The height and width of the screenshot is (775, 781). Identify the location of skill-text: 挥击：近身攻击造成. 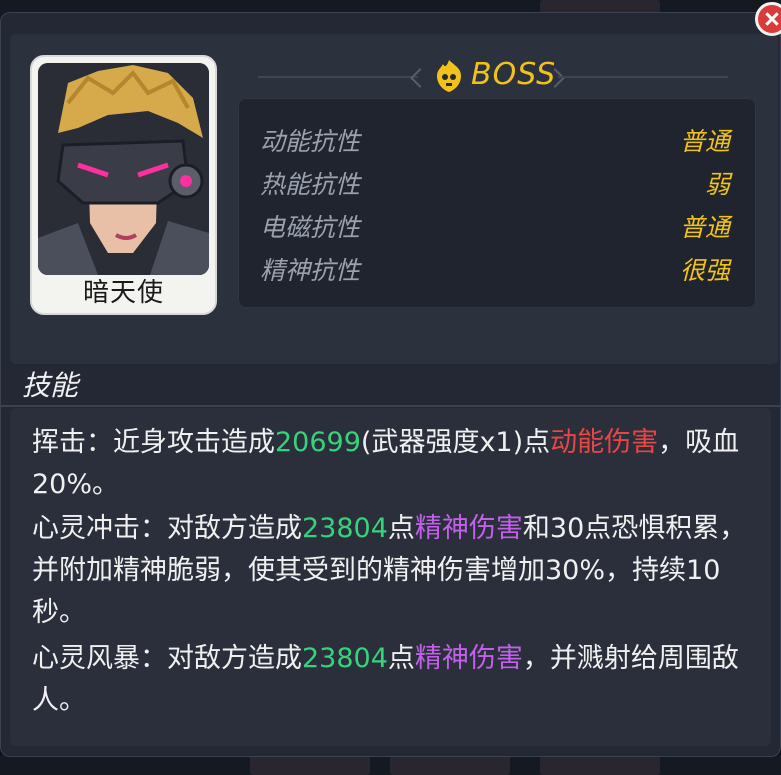
(153, 442).